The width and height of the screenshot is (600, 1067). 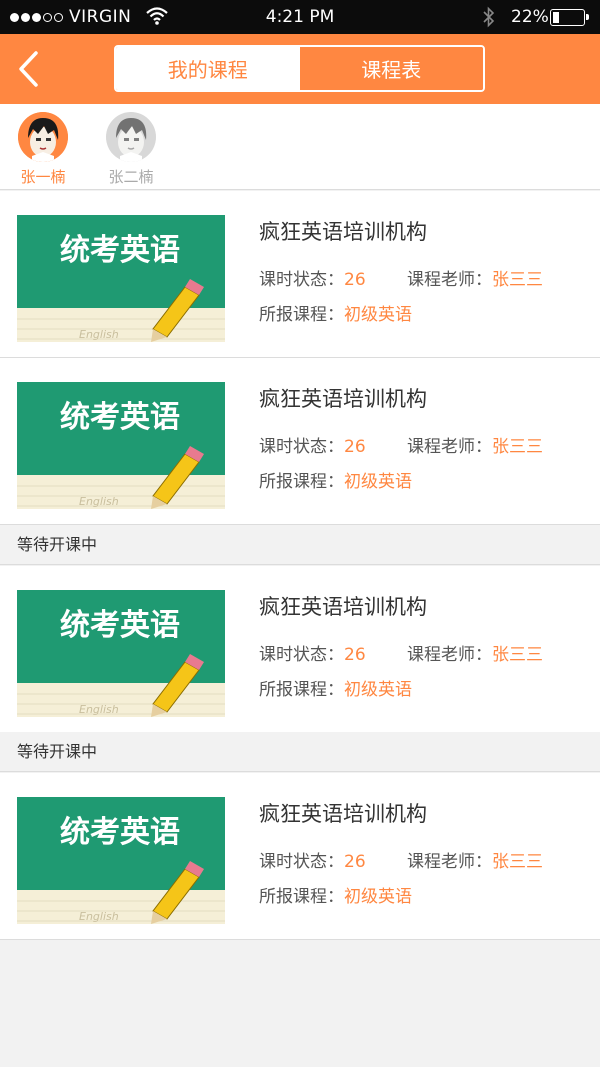 I want to click on student-item: 张一楠, so click(x=43, y=149).